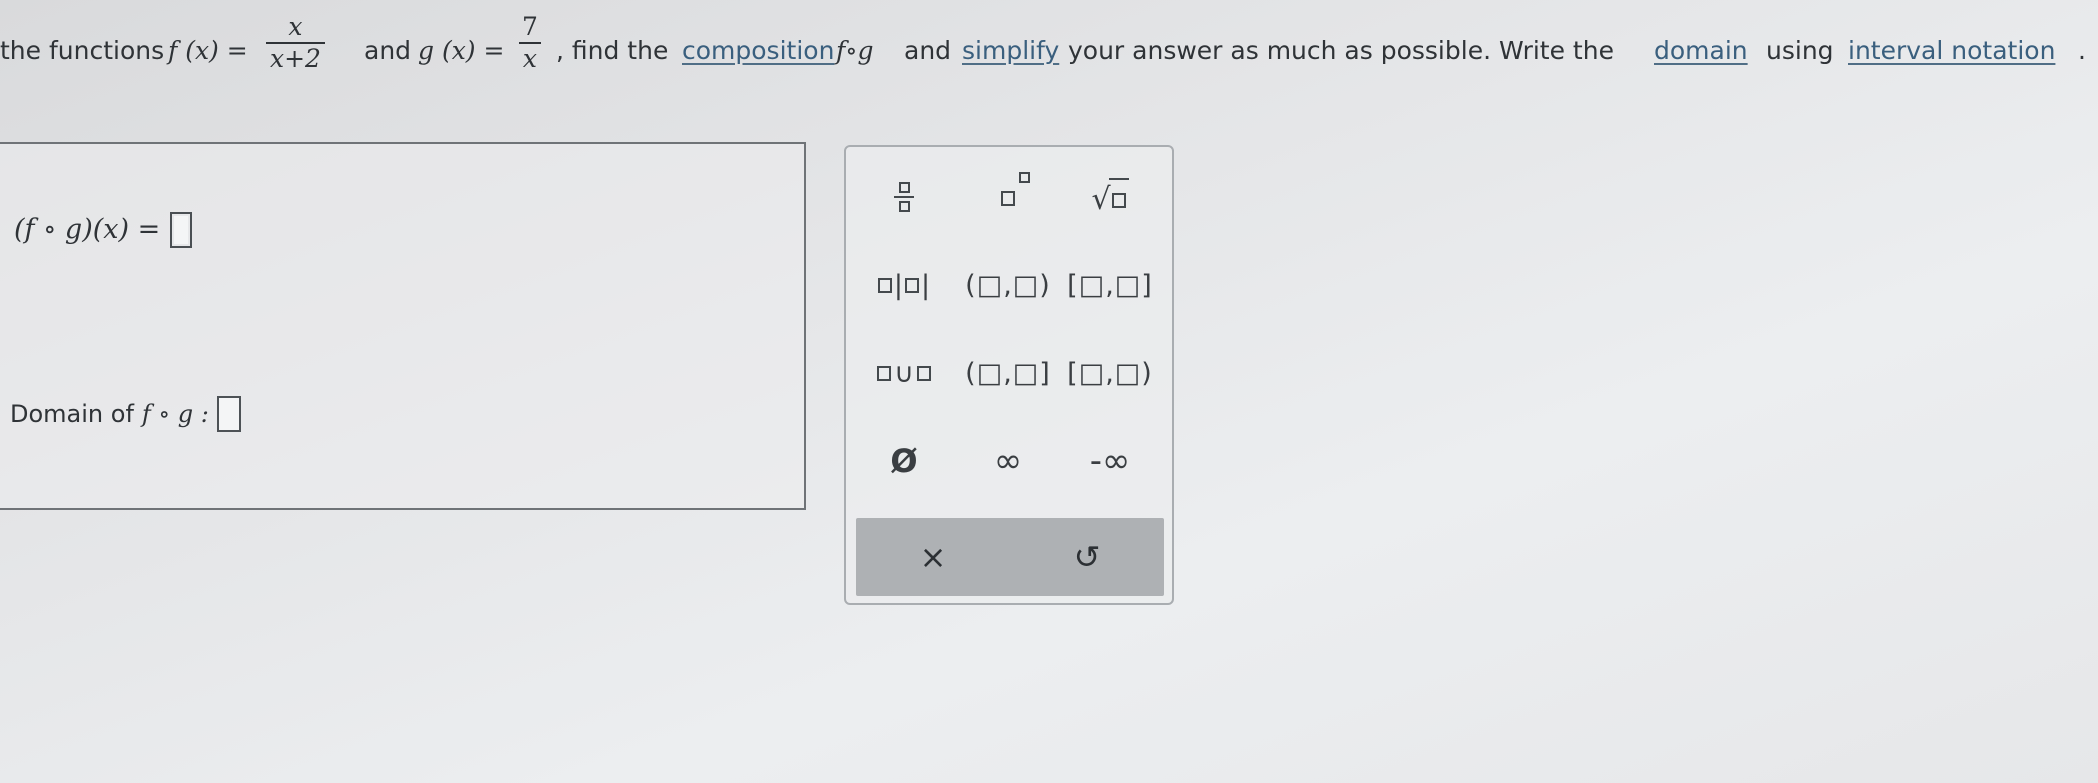 This screenshot has height=783, width=2098. I want to click on f-denominator: x+2, so click(295, 58).